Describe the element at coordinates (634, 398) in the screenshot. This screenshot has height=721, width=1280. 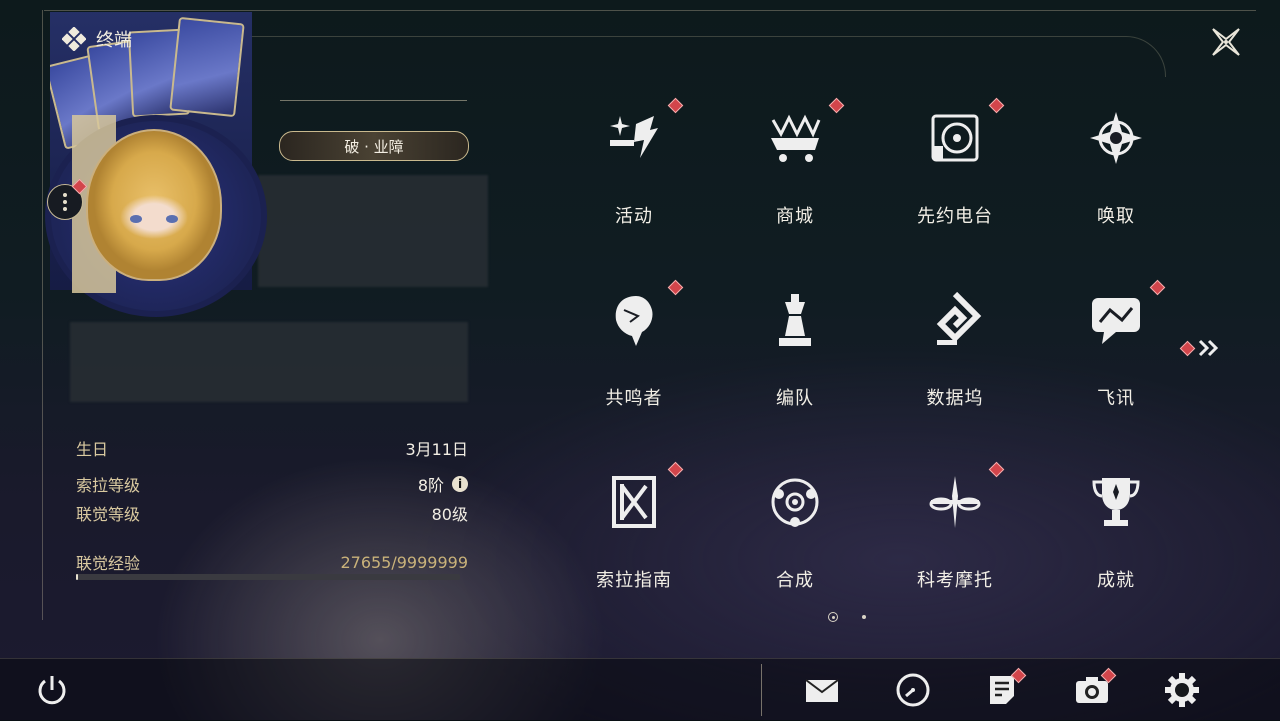
I see `menu-tile-label: 共鸣者` at that location.